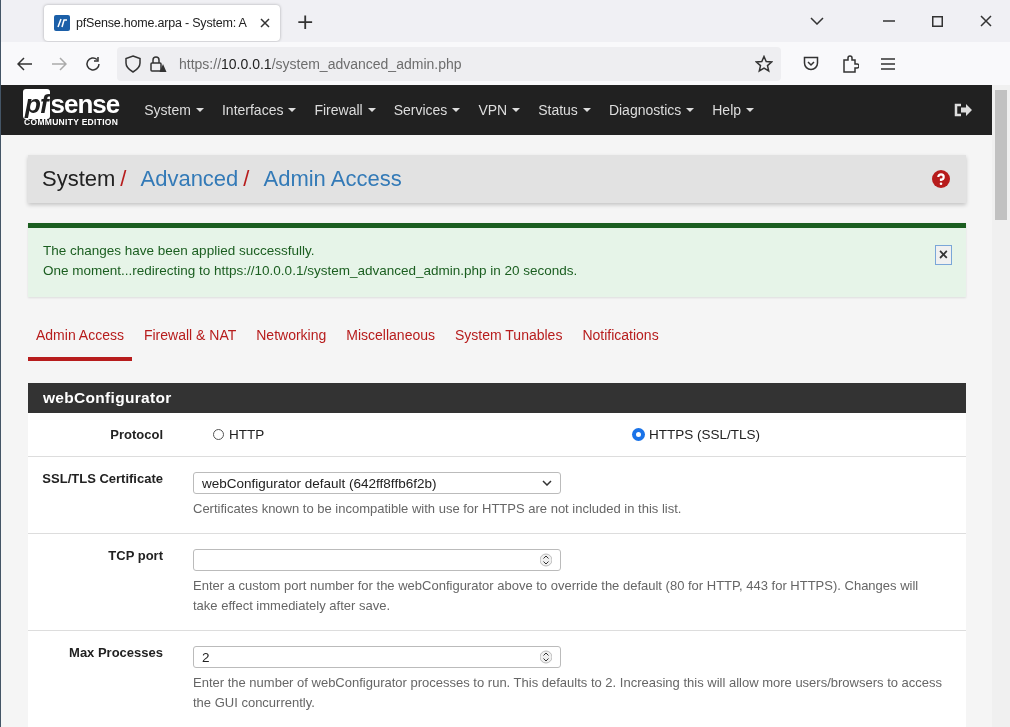 The width and height of the screenshot is (1010, 727). What do you see at coordinates (116, 653) in the screenshot?
I see `field-label: Max Processes` at bounding box center [116, 653].